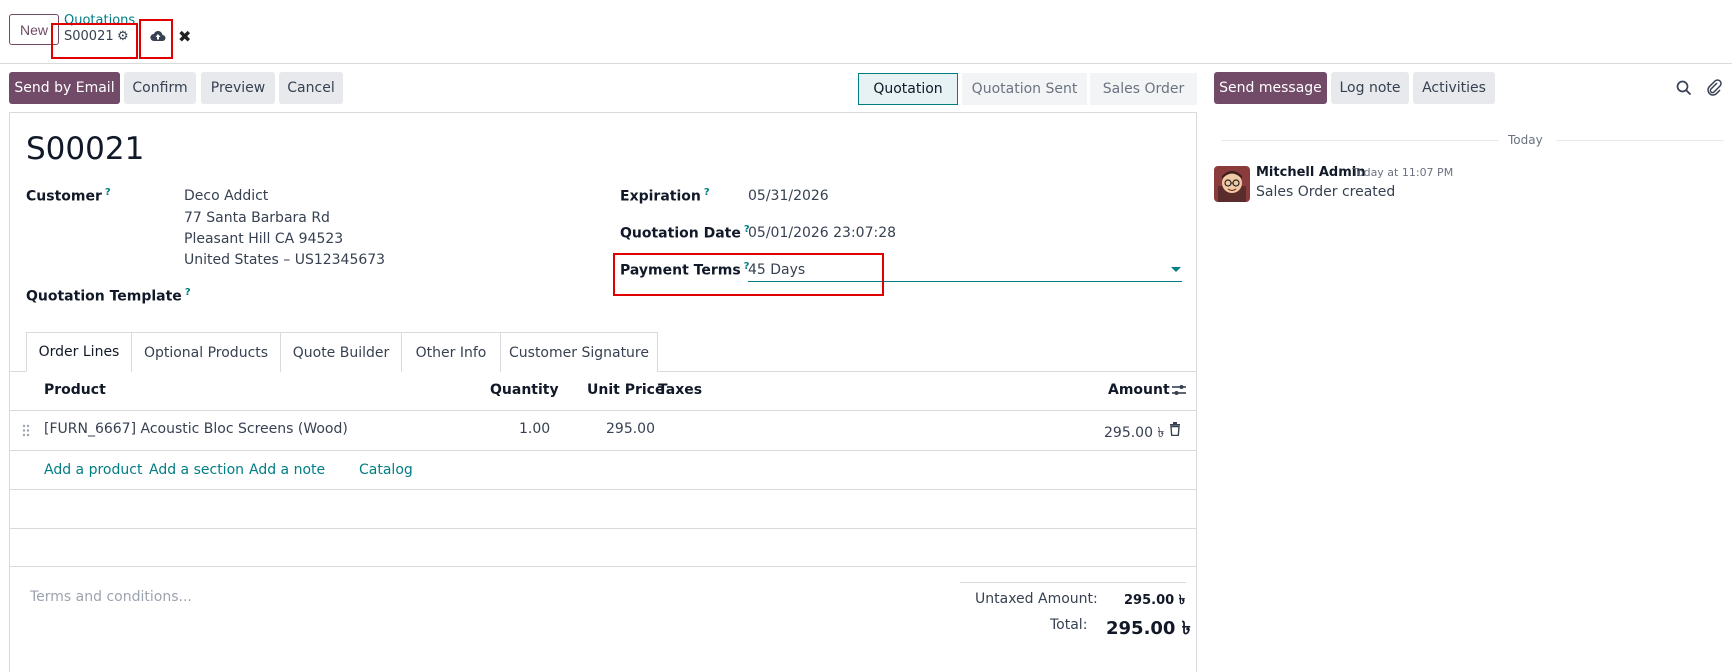 This screenshot has width=1732, height=672. What do you see at coordinates (257, 218) in the screenshot?
I see `customer-address-line1: 77 Santa Barbara Rd` at bounding box center [257, 218].